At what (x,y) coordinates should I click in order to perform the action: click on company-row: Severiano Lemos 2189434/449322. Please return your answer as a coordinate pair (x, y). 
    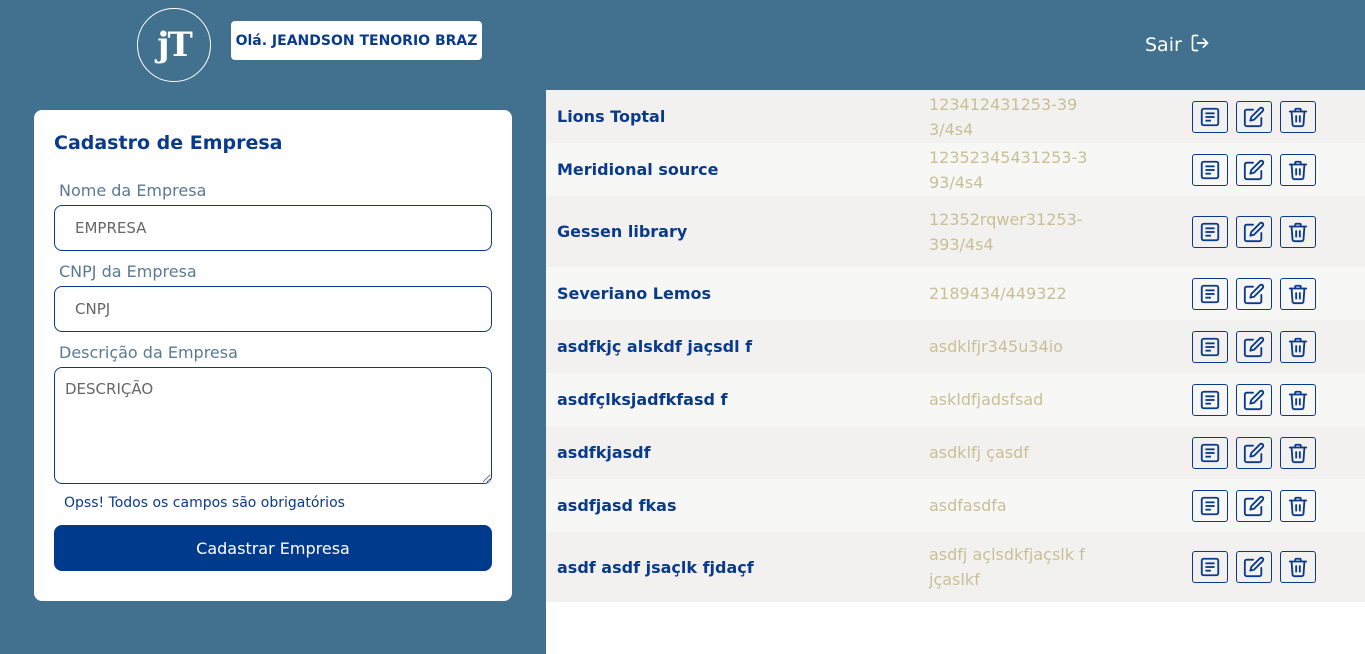
    Looking at the image, I should click on (955, 293).